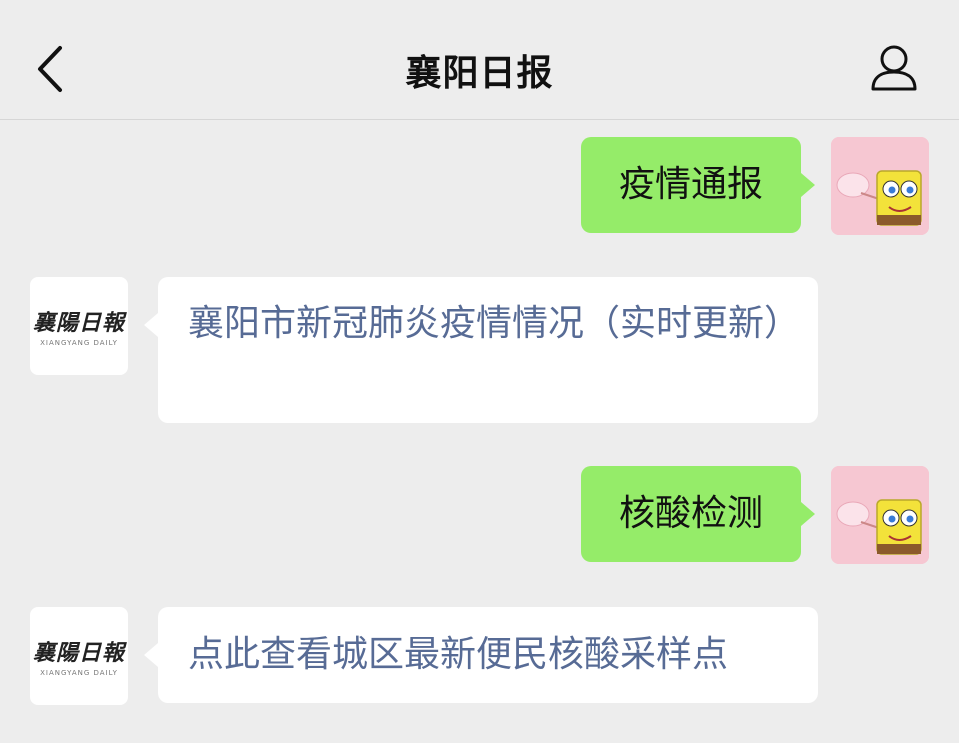  I want to click on message-bubble-user: 核酸检测, so click(698, 514).